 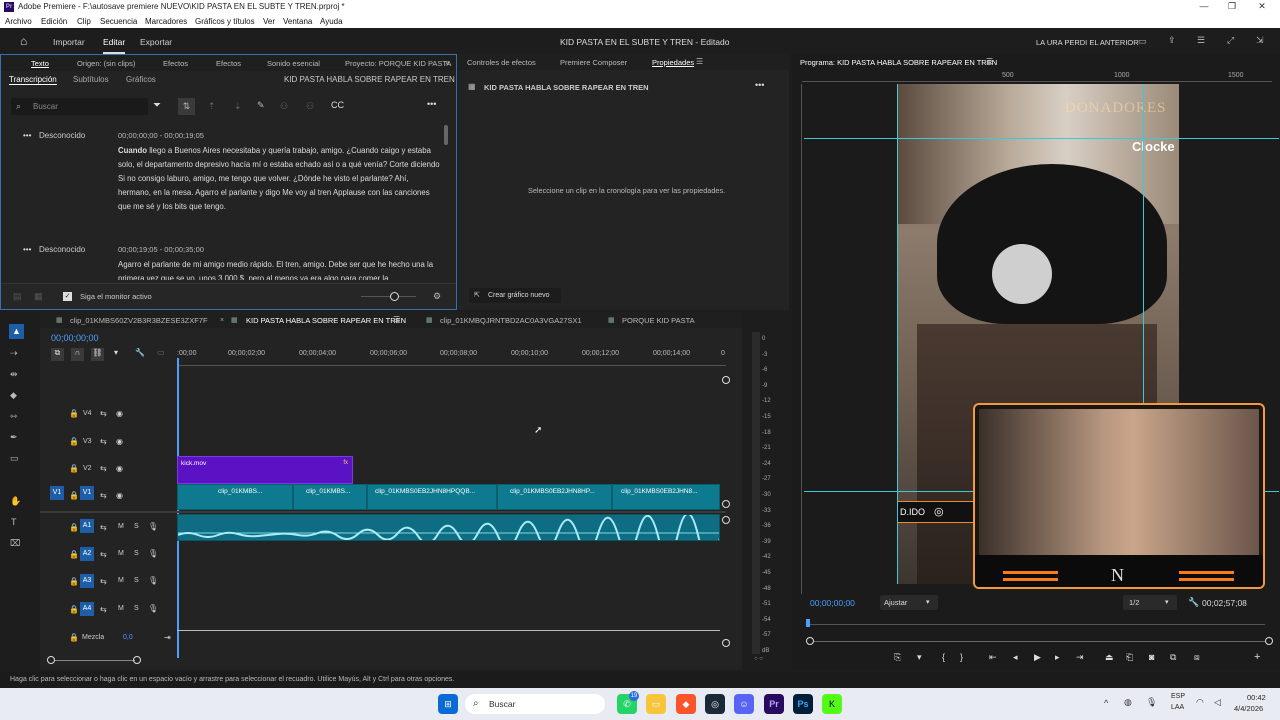 What do you see at coordinates (448, 527) in the screenshot?
I see `a1-clip` at bounding box center [448, 527].